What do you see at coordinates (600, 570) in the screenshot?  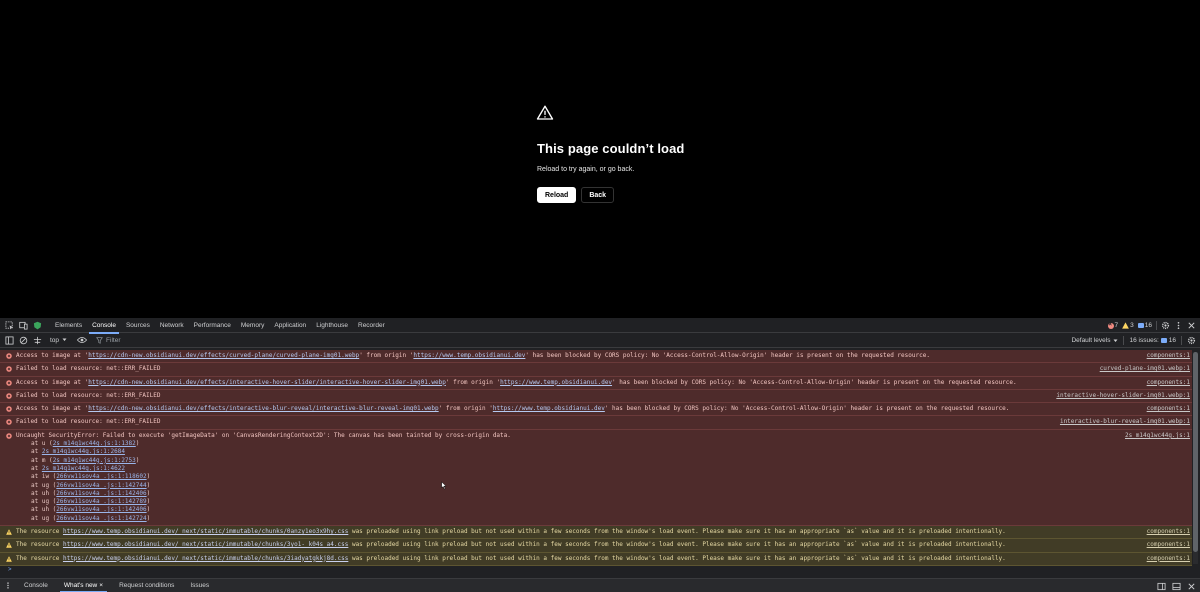 I see `console-prompt: >` at bounding box center [600, 570].